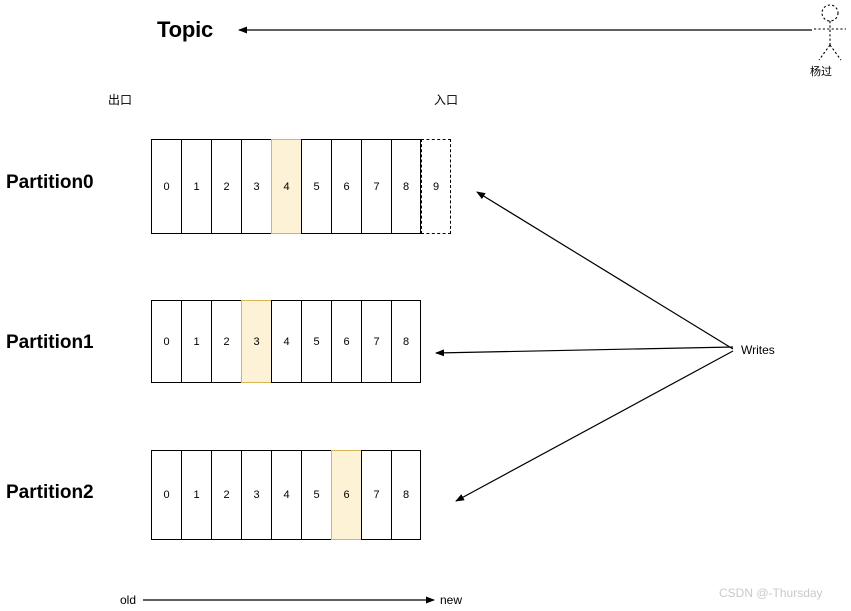 The height and width of the screenshot is (611, 851). What do you see at coordinates (185, 29) in the screenshot?
I see `page-title: Topic` at bounding box center [185, 29].